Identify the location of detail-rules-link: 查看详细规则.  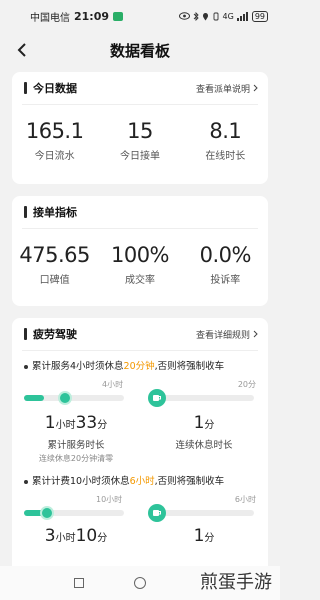
(227, 334).